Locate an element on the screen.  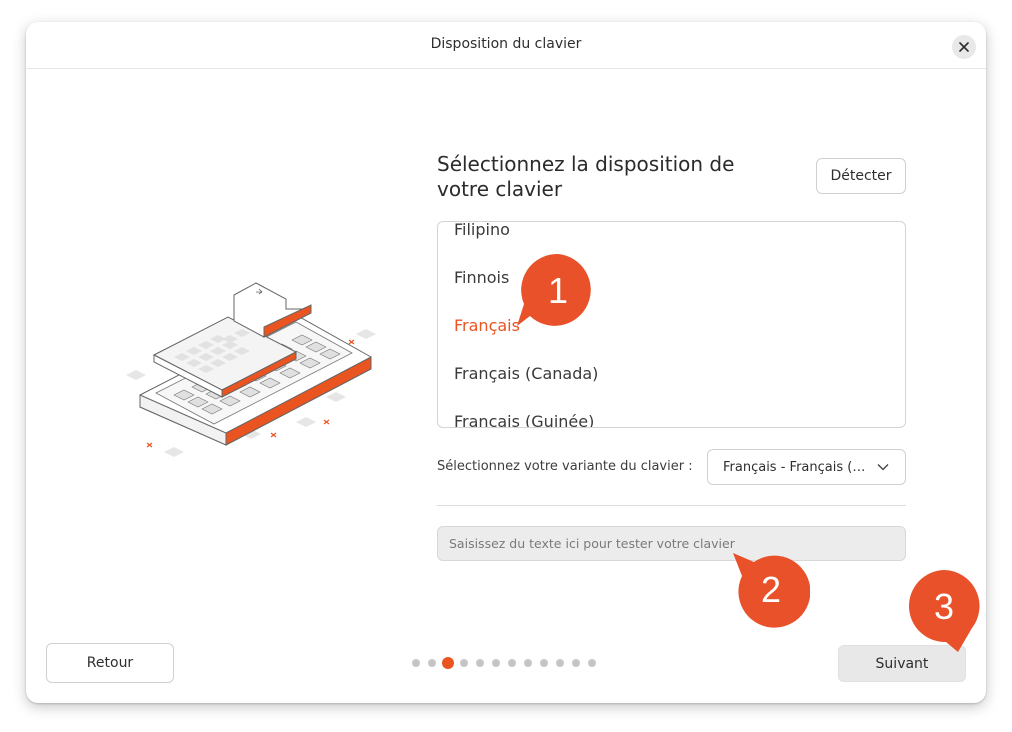
callout-3-label: 3 is located at coordinates (944, 606).